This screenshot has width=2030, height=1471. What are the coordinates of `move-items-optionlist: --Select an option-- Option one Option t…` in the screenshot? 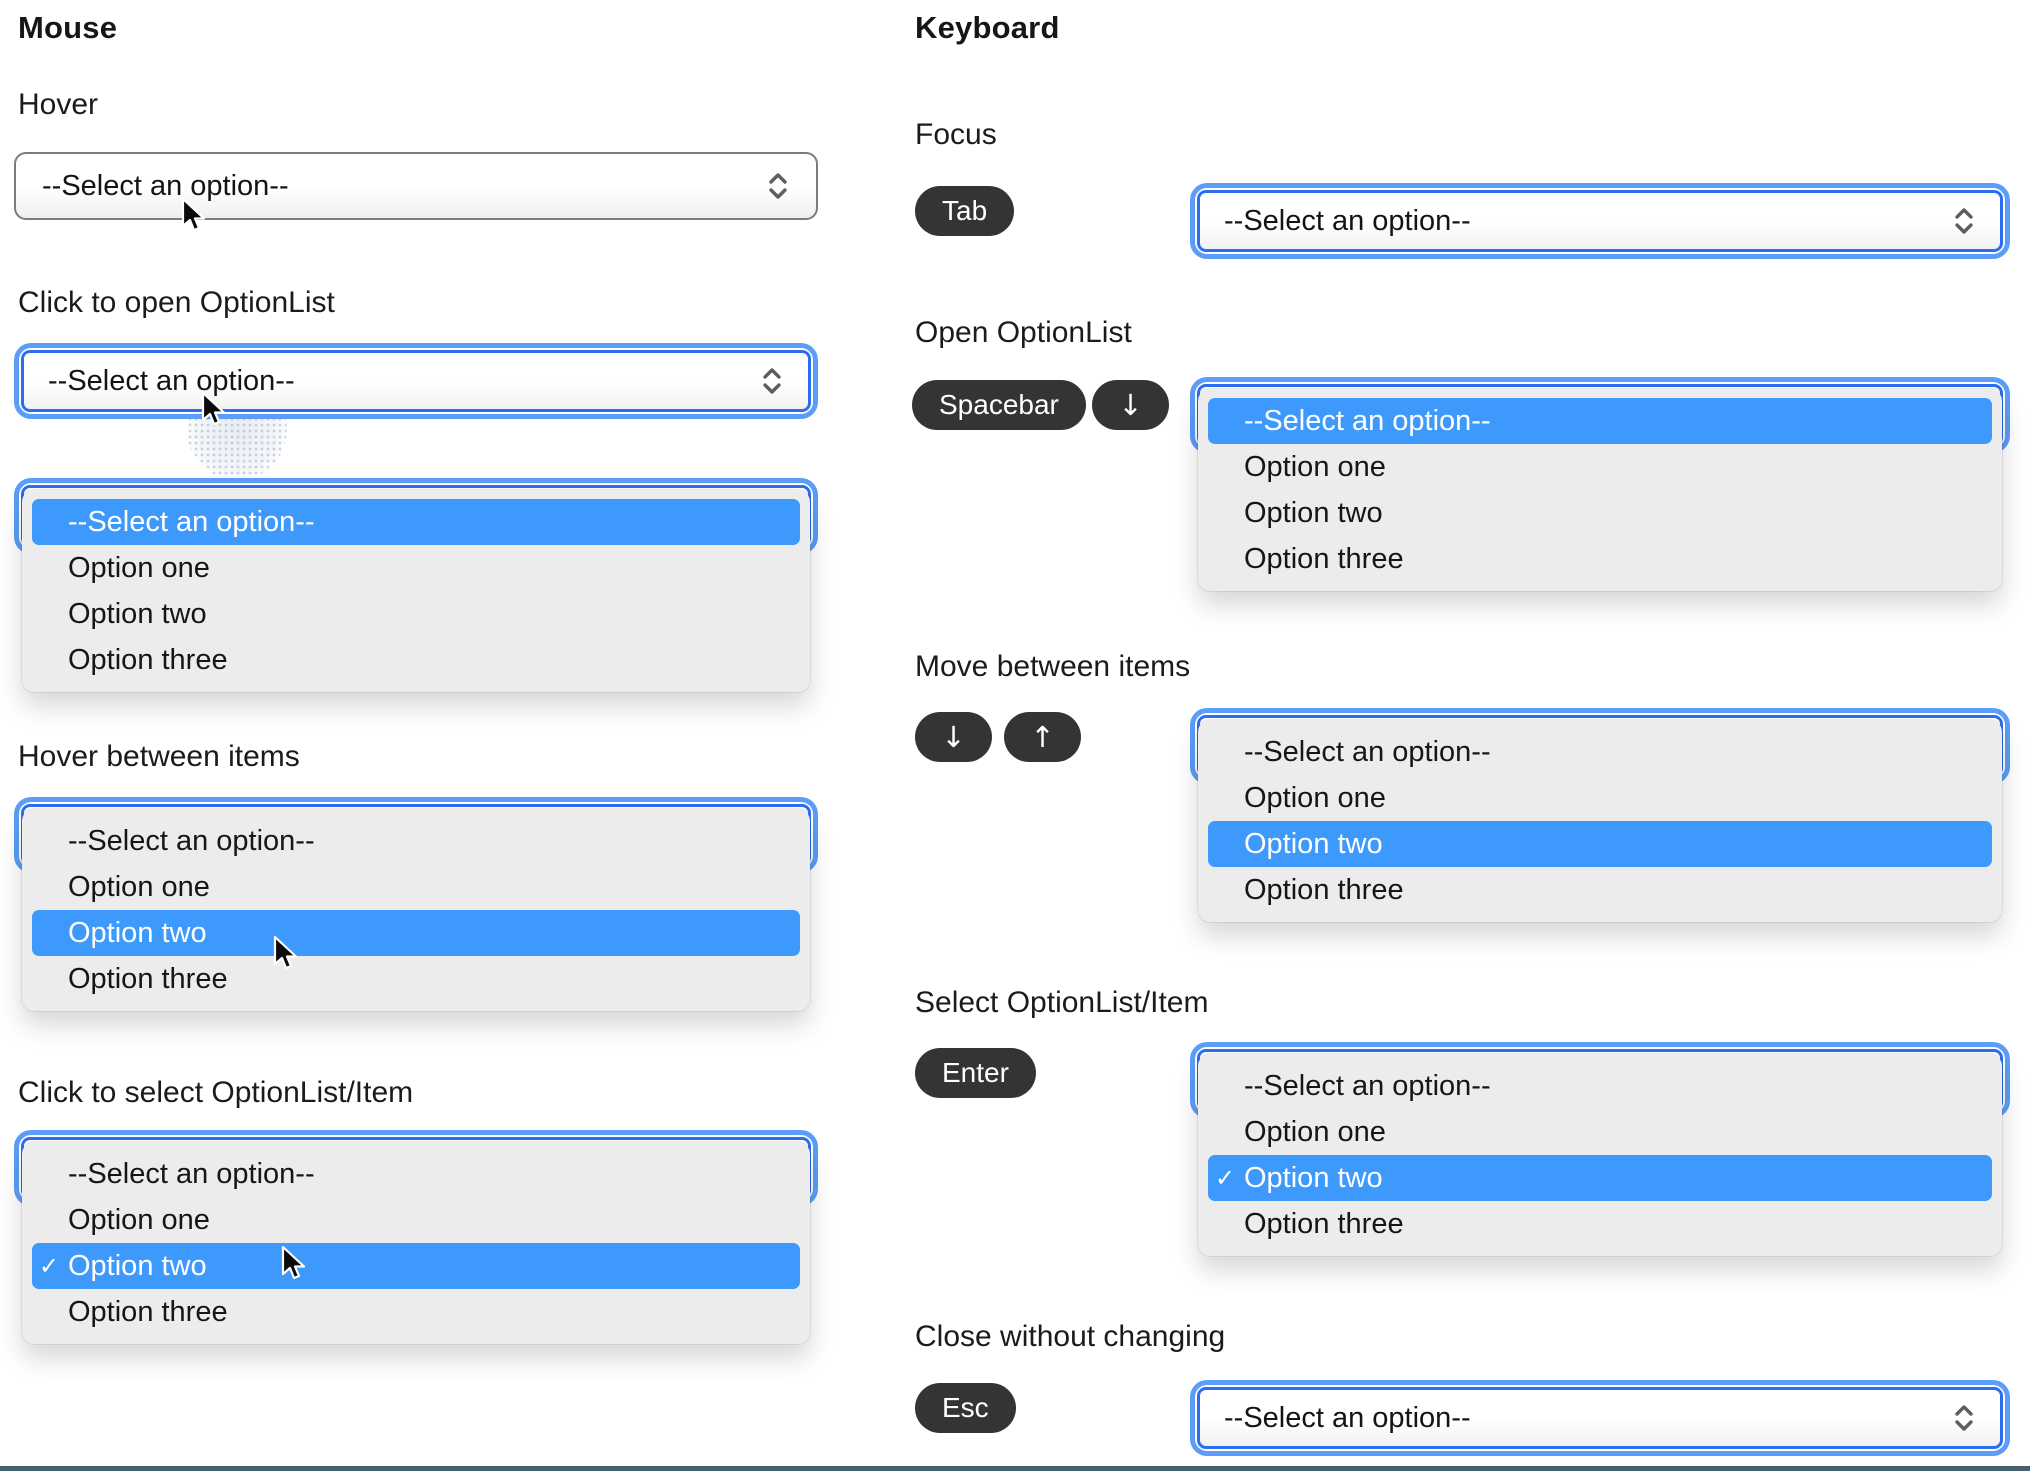 It's located at (1600, 815).